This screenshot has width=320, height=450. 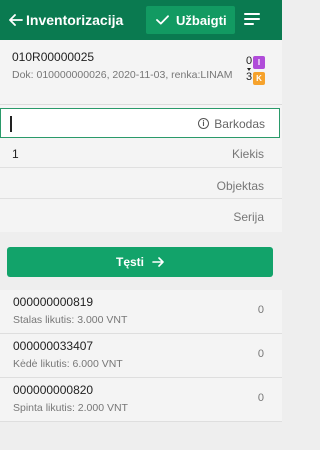 I want to click on barcode-label: Barkodas, so click(x=239, y=124).